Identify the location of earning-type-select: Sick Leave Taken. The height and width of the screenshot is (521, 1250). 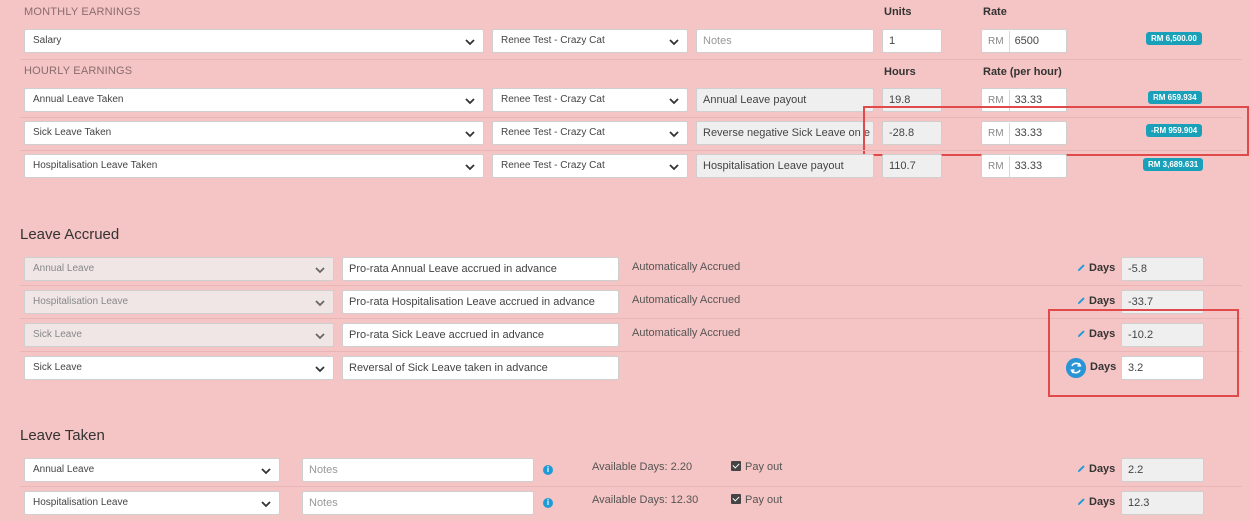
(254, 133).